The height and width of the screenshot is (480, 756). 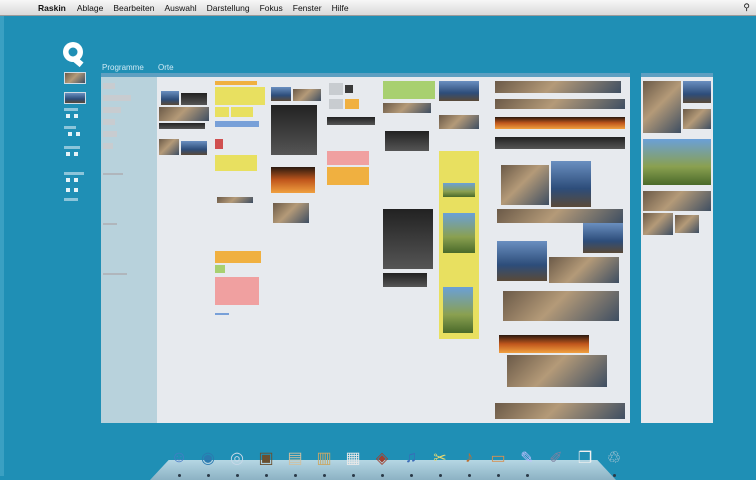 What do you see at coordinates (266, 458) in the screenshot?
I see `iphoto-icon: ▣` at bounding box center [266, 458].